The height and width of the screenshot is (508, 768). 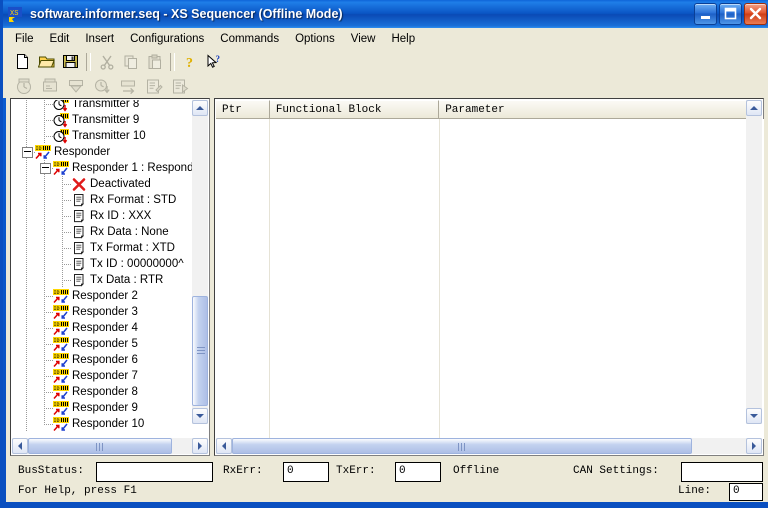 What do you see at coordinates (102, 200) in the screenshot?
I see `tree-item: Rx Format : STD` at bounding box center [102, 200].